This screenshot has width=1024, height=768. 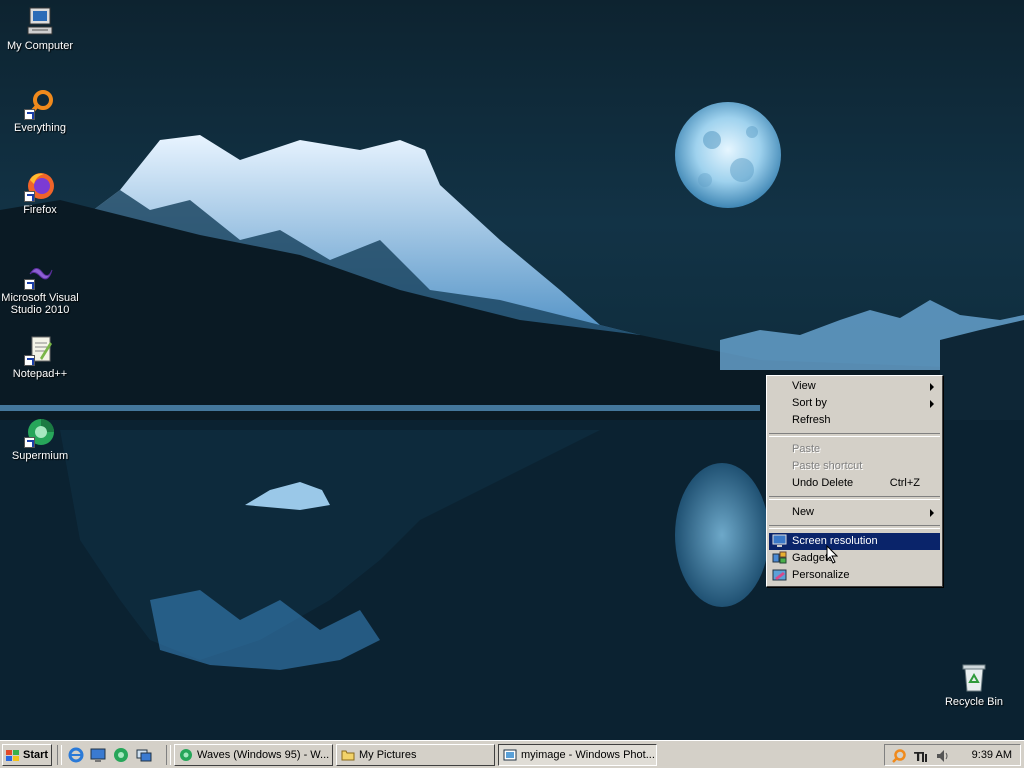 What do you see at coordinates (40, 350) in the screenshot?
I see `notepad-plus-plus-icon` at bounding box center [40, 350].